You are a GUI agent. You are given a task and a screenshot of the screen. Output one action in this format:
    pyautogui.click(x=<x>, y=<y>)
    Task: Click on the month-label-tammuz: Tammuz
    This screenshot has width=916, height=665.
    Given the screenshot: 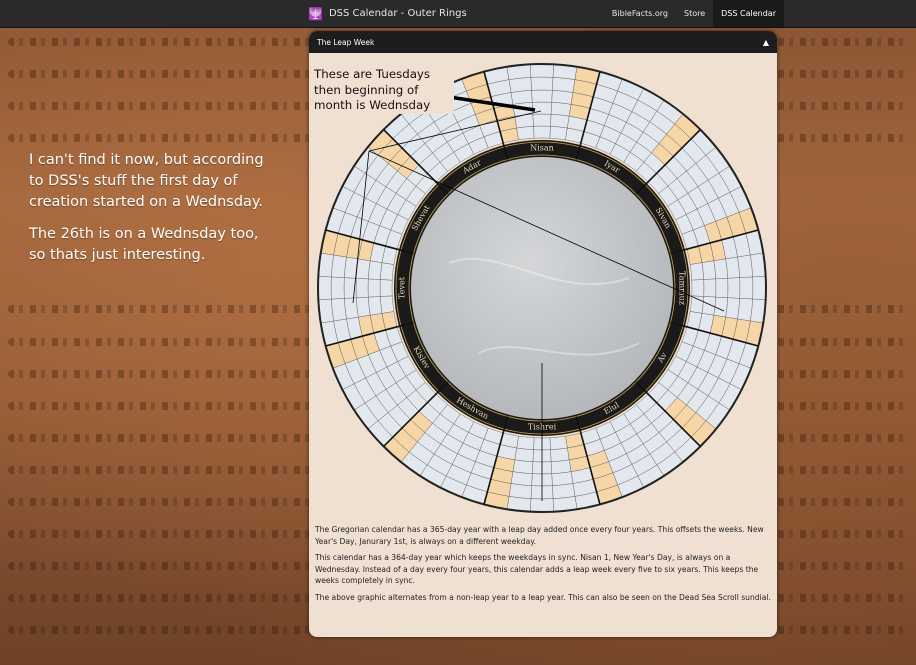 What is the action you would take?
    pyautogui.click(x=682, y=288)
    